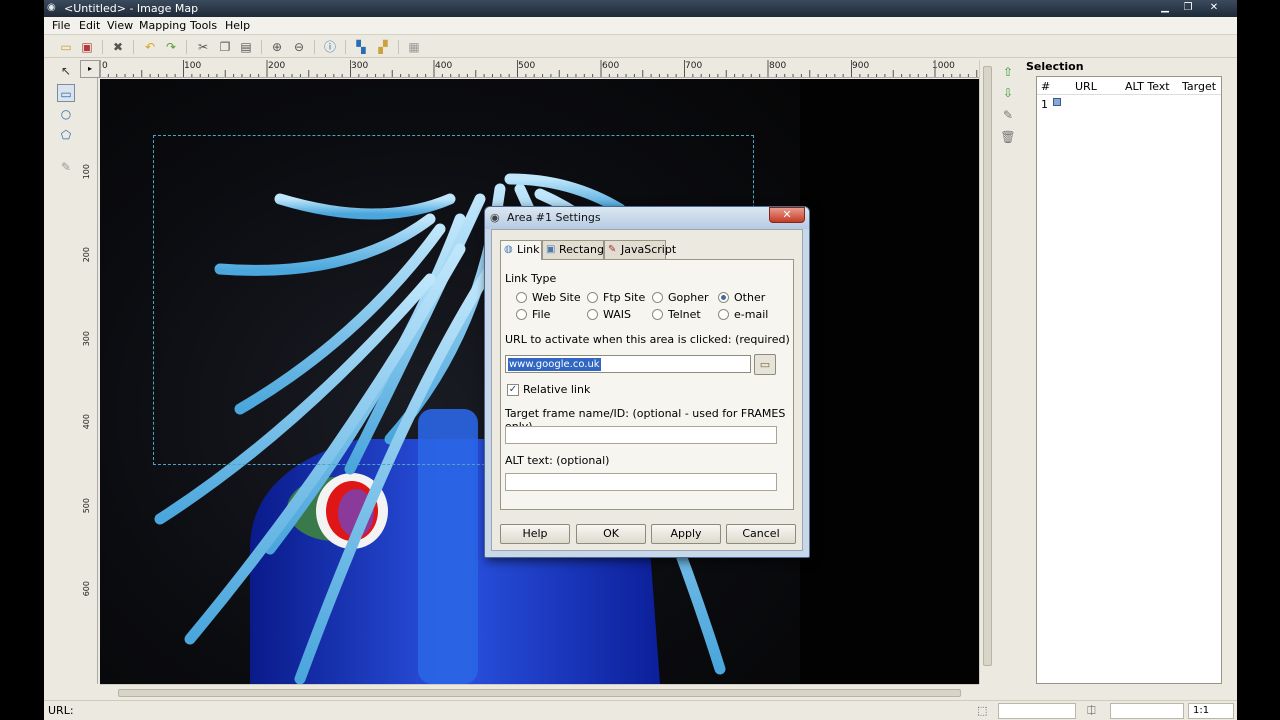 This screenshot has height=720, width=1280. What do you see at coordinates (750, 297) in the screenshot?
I see `radio-label: Other` at bounding box center [750, 297].